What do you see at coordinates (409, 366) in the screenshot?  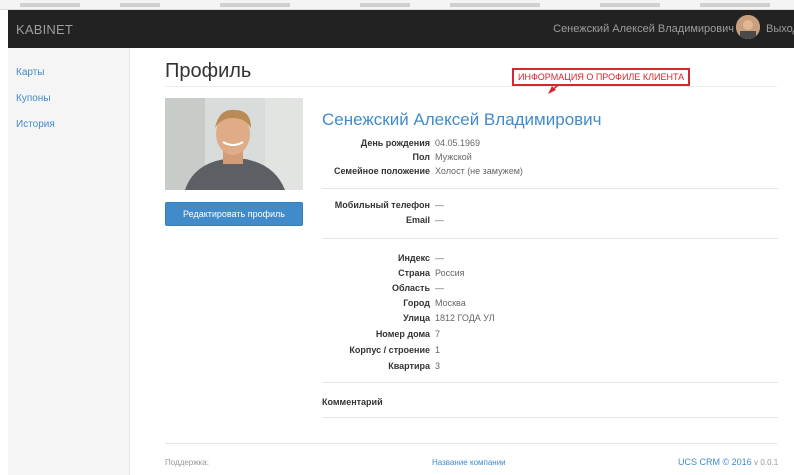 I see `field-label: Квартира` at bounding box center [409, 366].